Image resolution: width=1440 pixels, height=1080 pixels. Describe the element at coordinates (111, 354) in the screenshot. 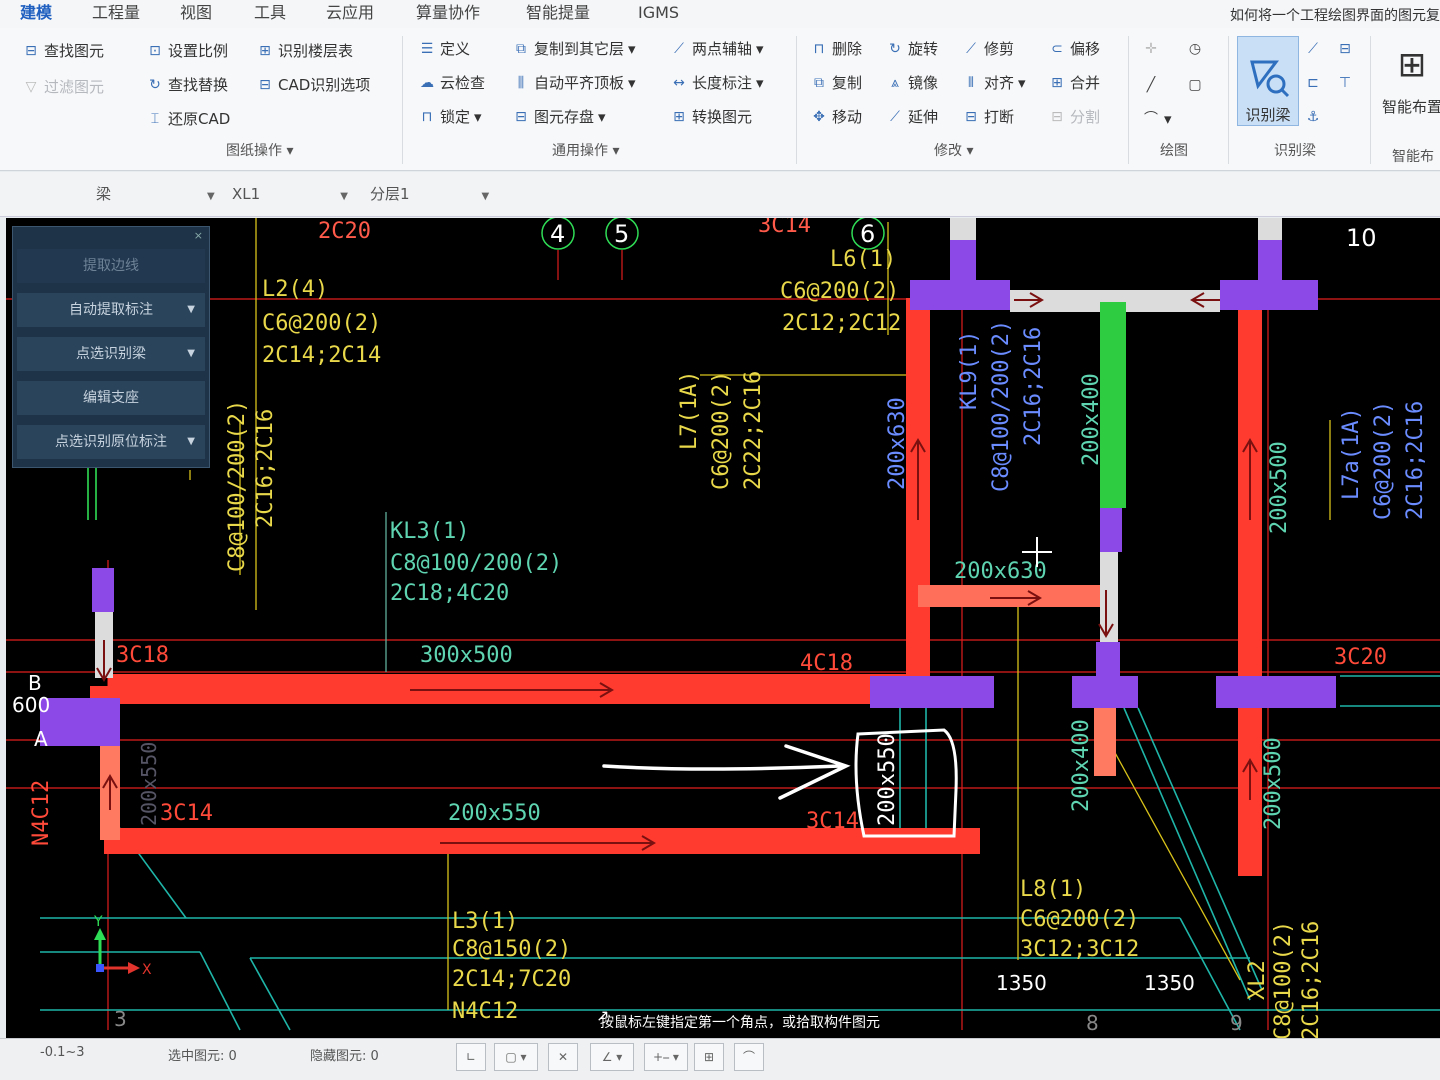

I see `panel-item-pick-identify-beam: 点选识别梁 ▼` at that location.